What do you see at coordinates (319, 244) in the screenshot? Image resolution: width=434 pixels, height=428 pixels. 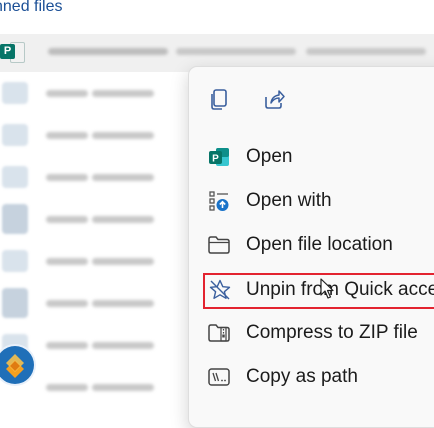 I see `menu-item-label: Open file location` at bounding box center [319, 244].